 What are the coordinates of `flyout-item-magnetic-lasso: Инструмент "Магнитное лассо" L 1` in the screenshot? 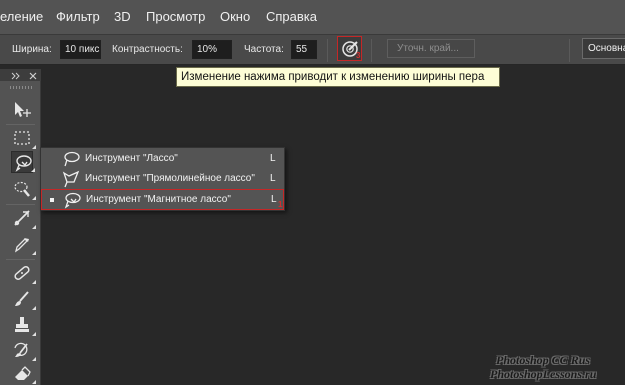 It's located at (162, 199).